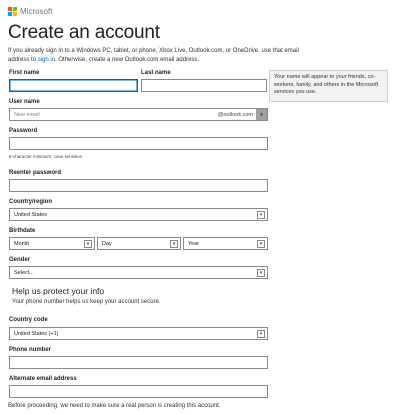 This screenshot has height=415, width=400. Describe the element at coordinates (204, 85) in the screenshot. I see `last-name-input` at that location.